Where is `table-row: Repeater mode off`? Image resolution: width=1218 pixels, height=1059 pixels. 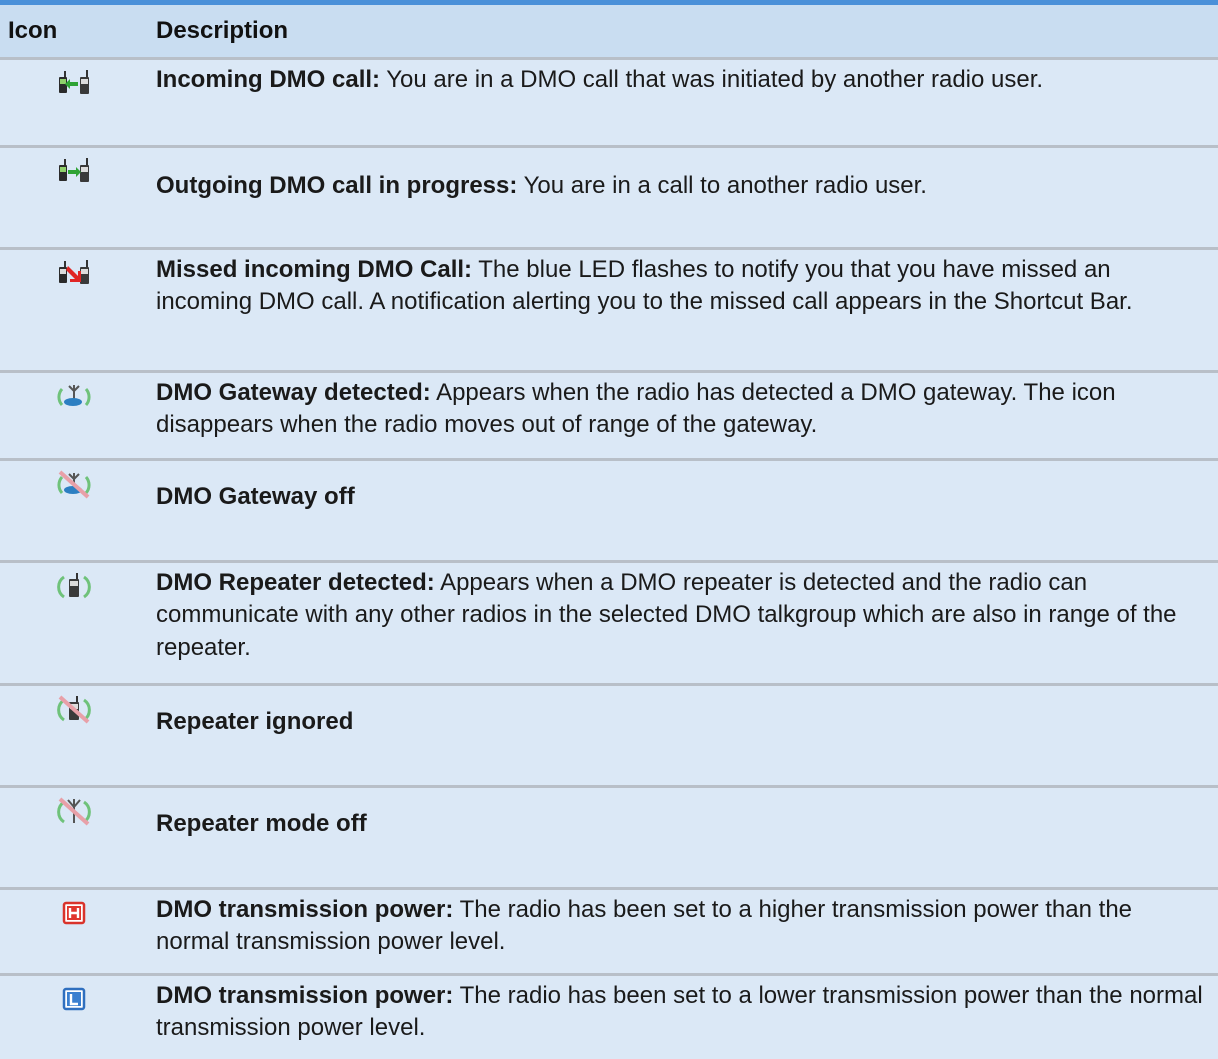 table-row: Repeater mode off is located at coordinates (609, 838).